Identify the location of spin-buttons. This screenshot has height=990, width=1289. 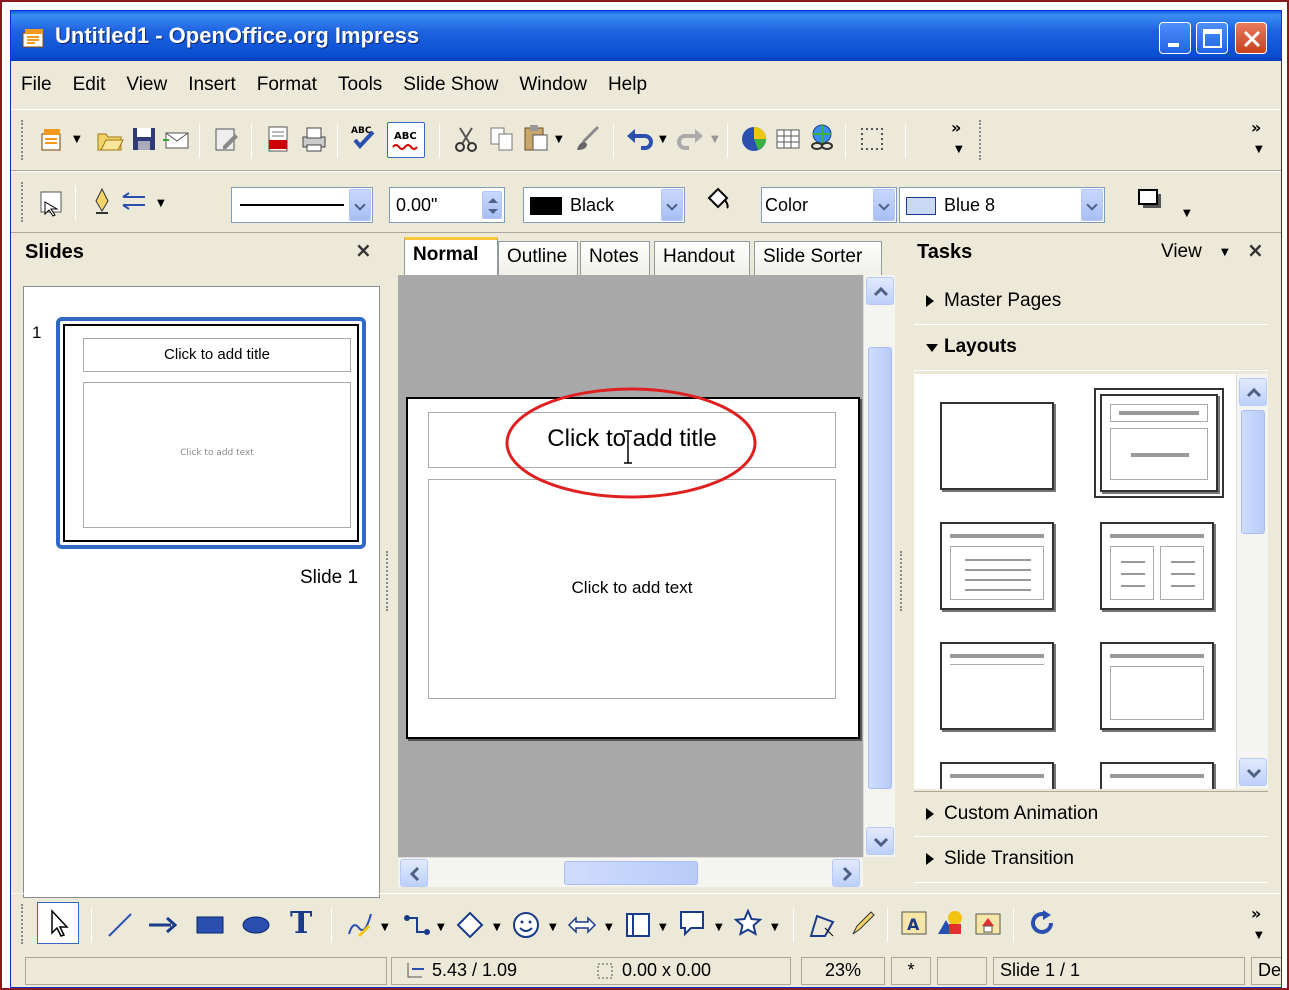
(492, 205).